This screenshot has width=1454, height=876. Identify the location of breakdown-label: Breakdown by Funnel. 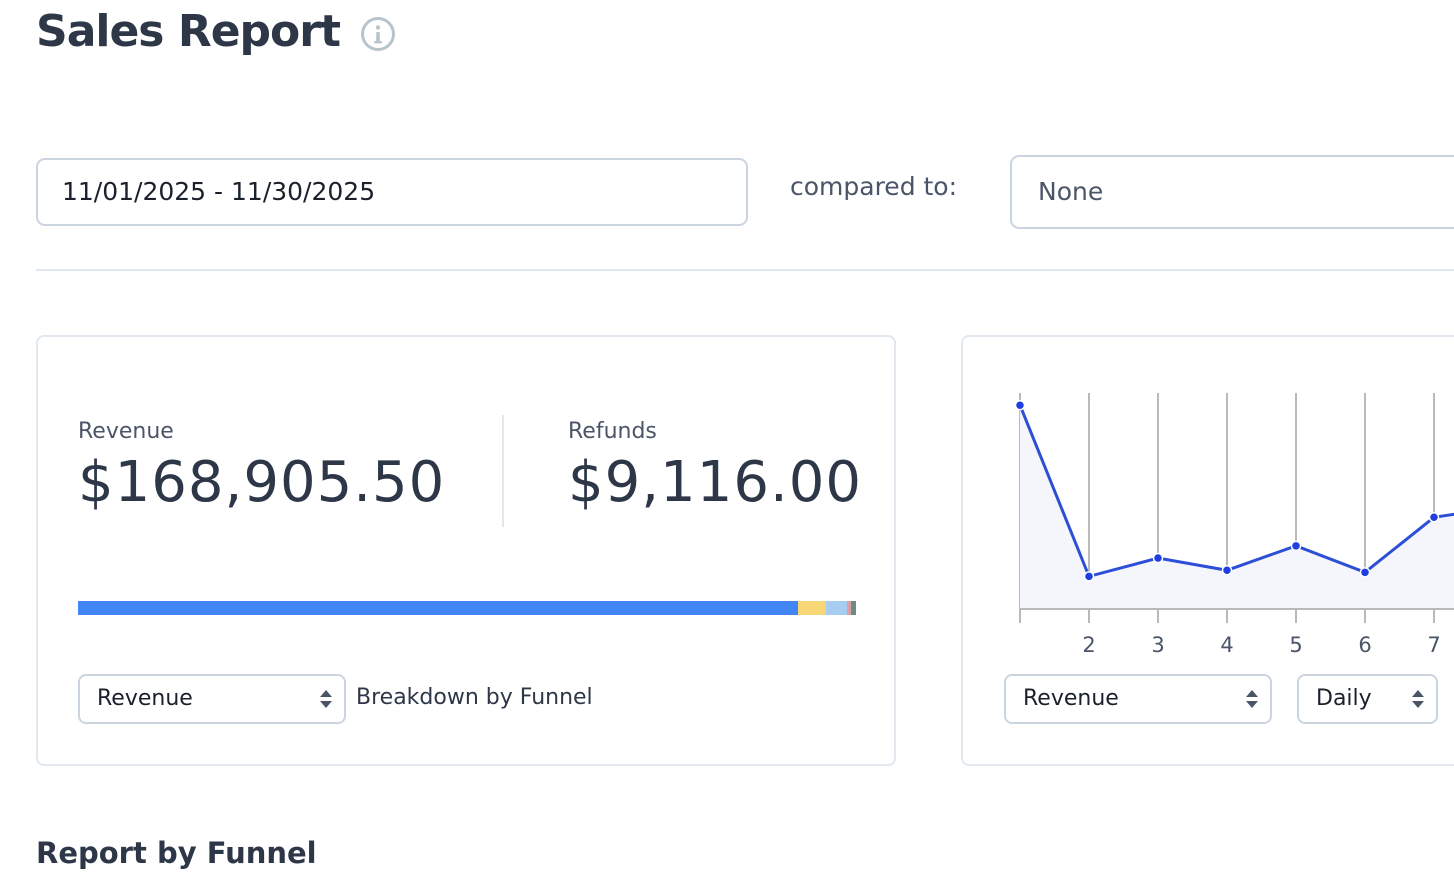
(474, 697).